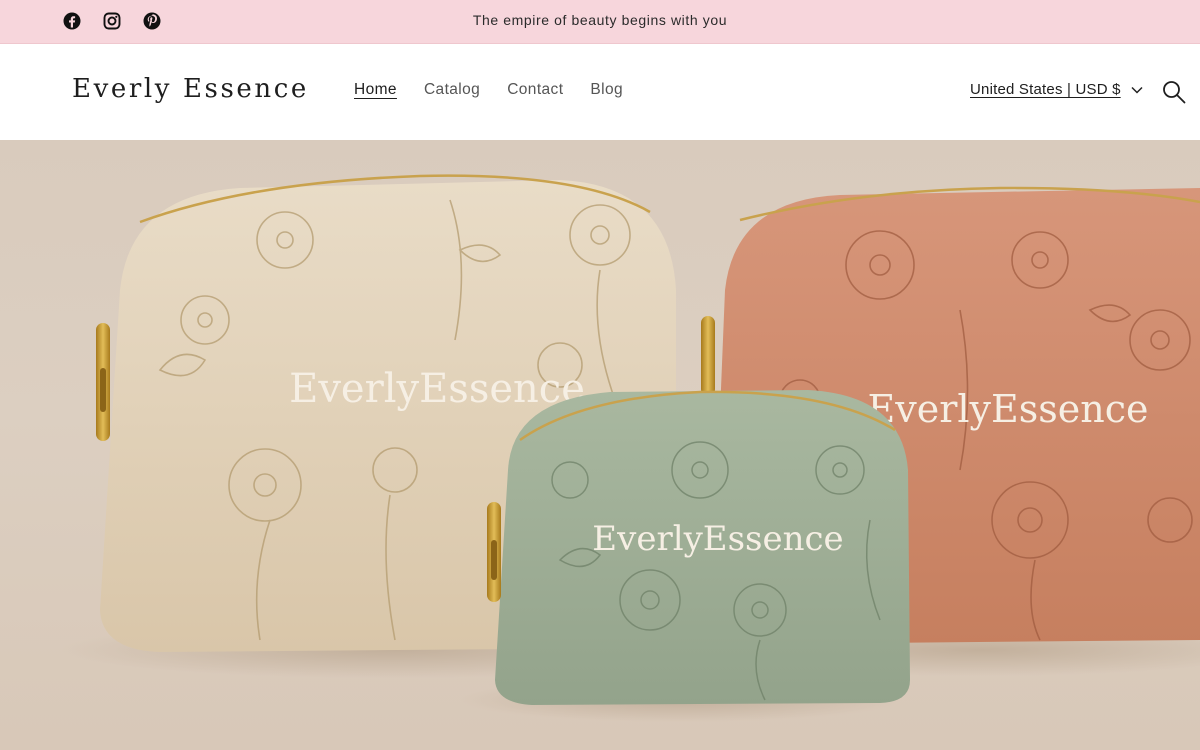 The image size is (1200, 750). Describe the element at coordinates (1008, 409) in the screenshot. I see `terracotta-pouch-brand: EverlyEssence` at that location.